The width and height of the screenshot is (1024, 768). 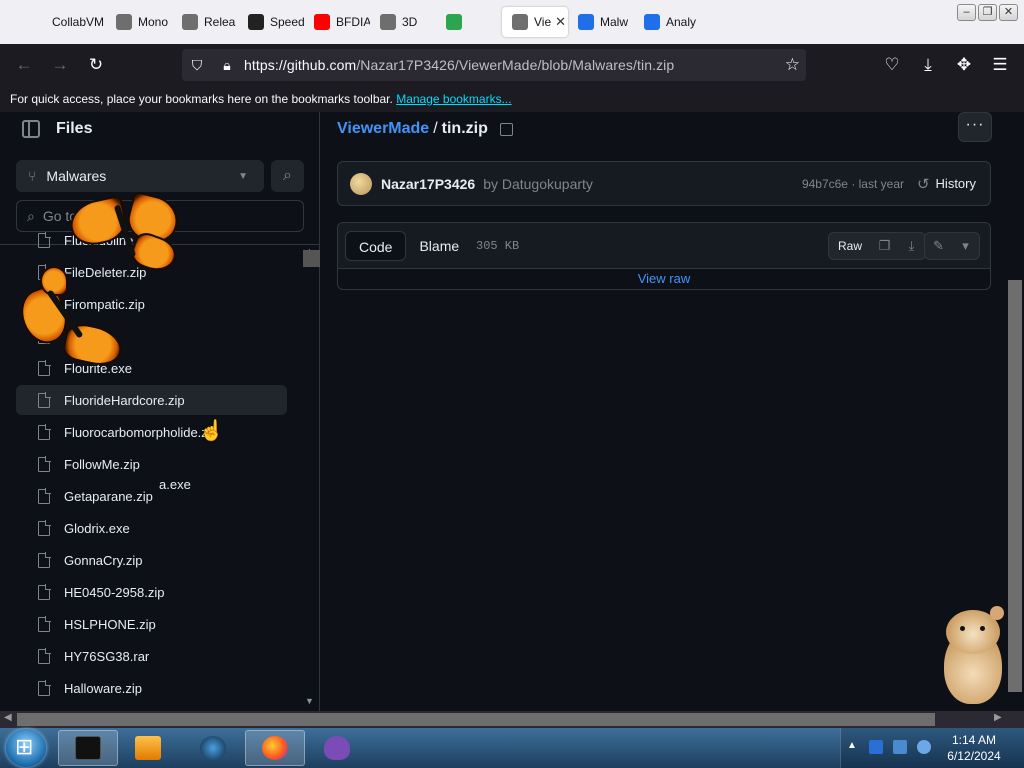 What do you see at coordinates (60, 65) in the screenshot?
I see `forward-icon: →` at bounding box center [60, 65].